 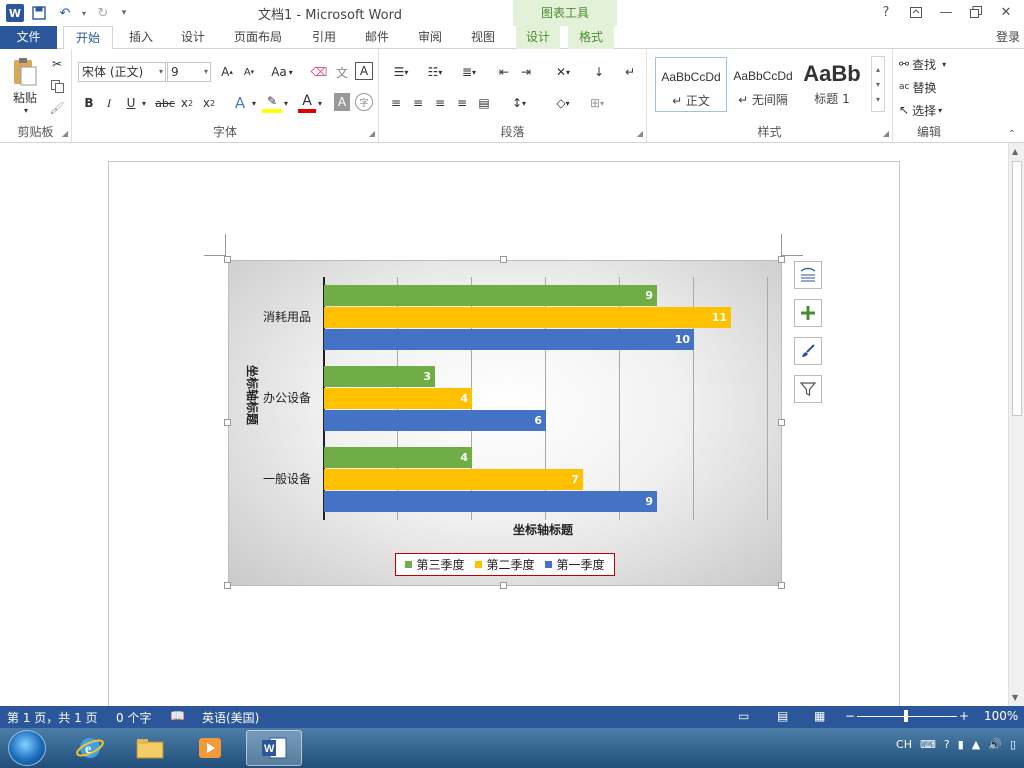 What do you see at coordinates (763, 84) in the screenshot?
I see `style-no-spacing: AaBbCcDd ↵ 无间隔` at bounding box center [763, 84].